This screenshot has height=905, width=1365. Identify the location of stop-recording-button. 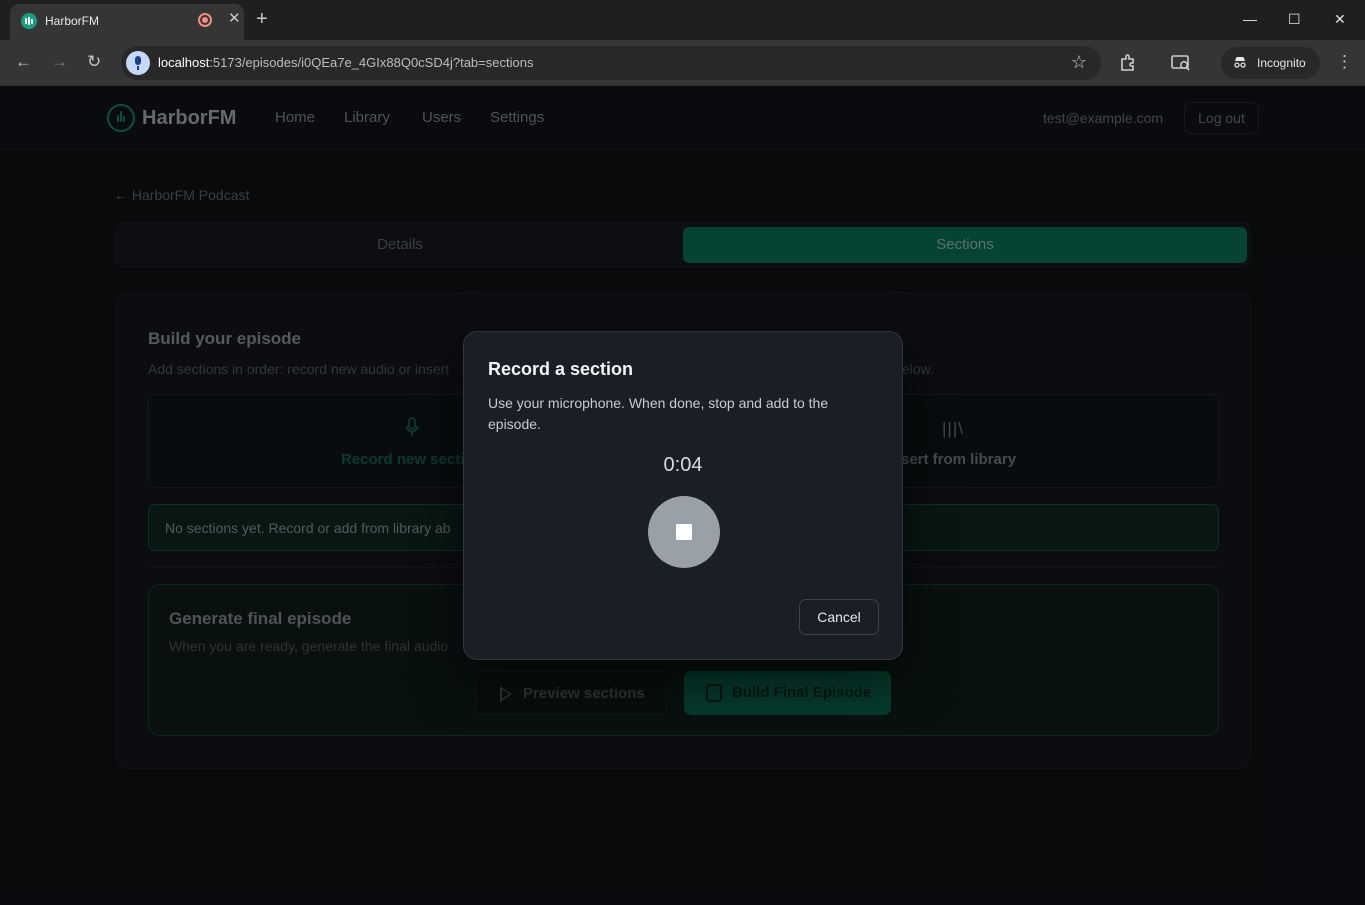
(684, 532).